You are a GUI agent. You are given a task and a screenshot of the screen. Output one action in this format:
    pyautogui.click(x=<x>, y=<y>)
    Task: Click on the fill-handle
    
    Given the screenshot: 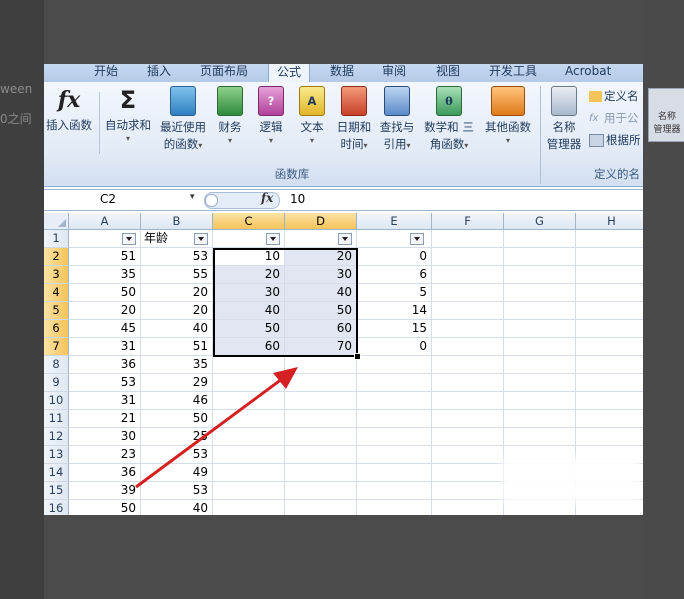 What is the action you would take?
    pyautogui.click(x=357, y=356)
    